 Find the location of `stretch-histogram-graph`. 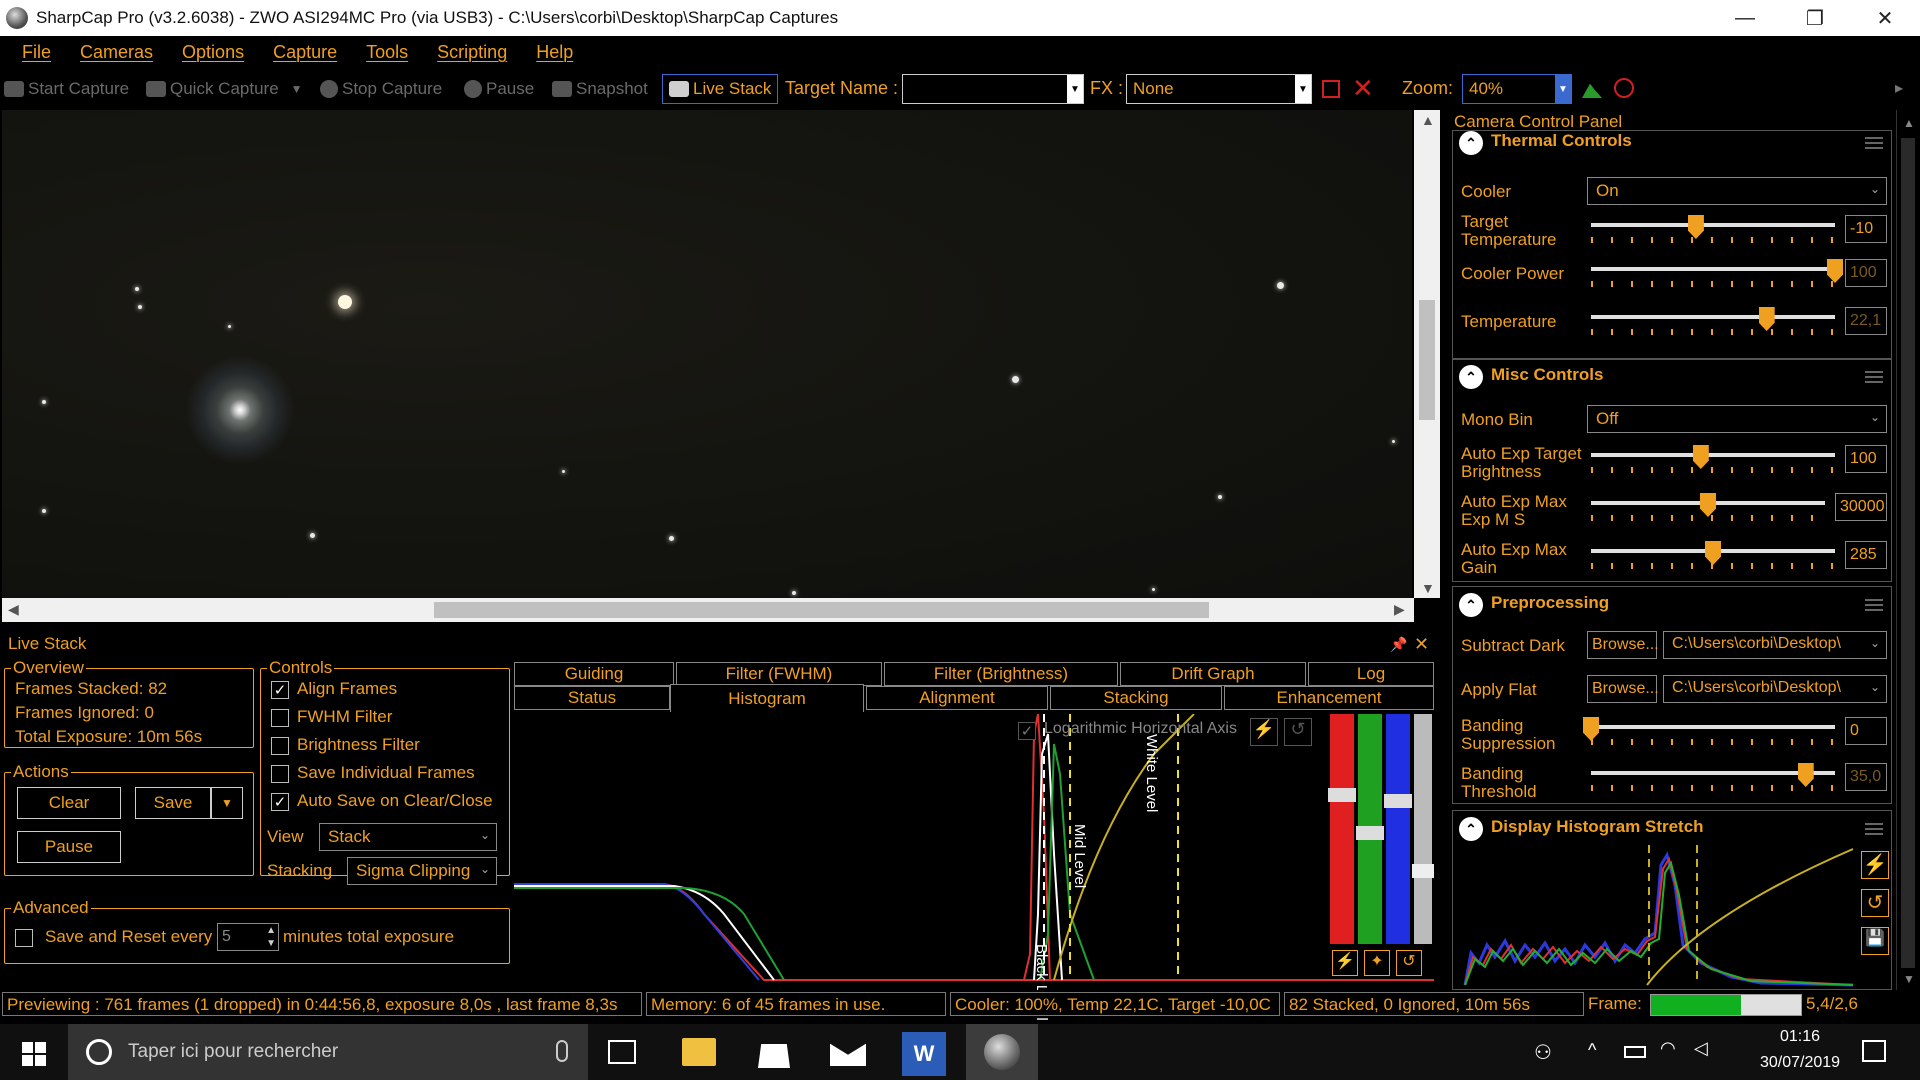

stretch-histogram-graph is located at coordinates (1659, 916).